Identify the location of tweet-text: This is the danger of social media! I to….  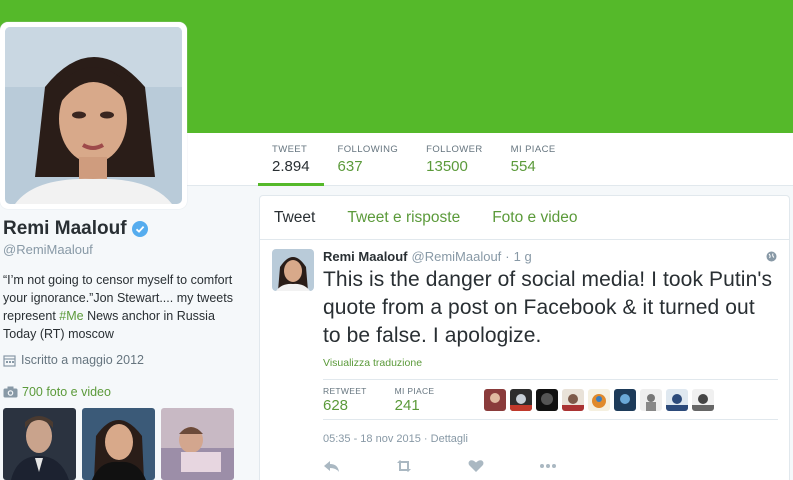
(548, 307).